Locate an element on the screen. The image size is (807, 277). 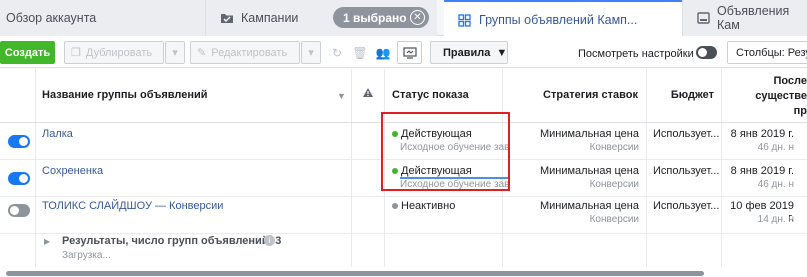
header-bid-strategy: Стратегия ставок is located at coordinates (574, 95).